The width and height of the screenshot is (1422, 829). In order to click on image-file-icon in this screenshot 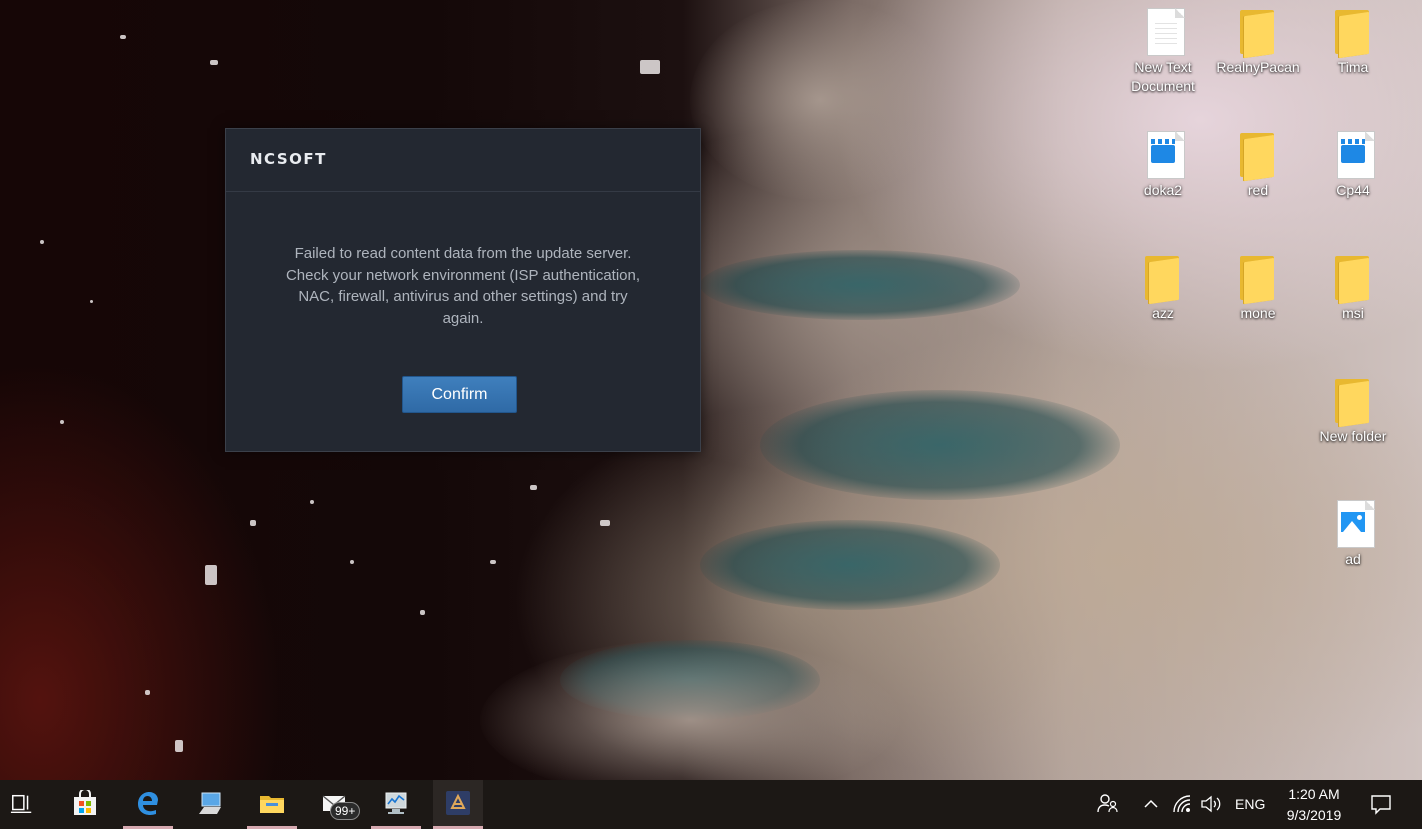, I will do `click(1353, 522)`.